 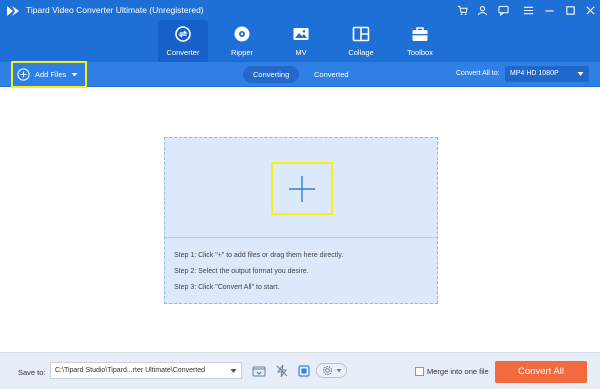 What do you see at coordinates (331, 74) in the screenshot?
I see `tab-converted: Converted` at bounding box center [331, 74].